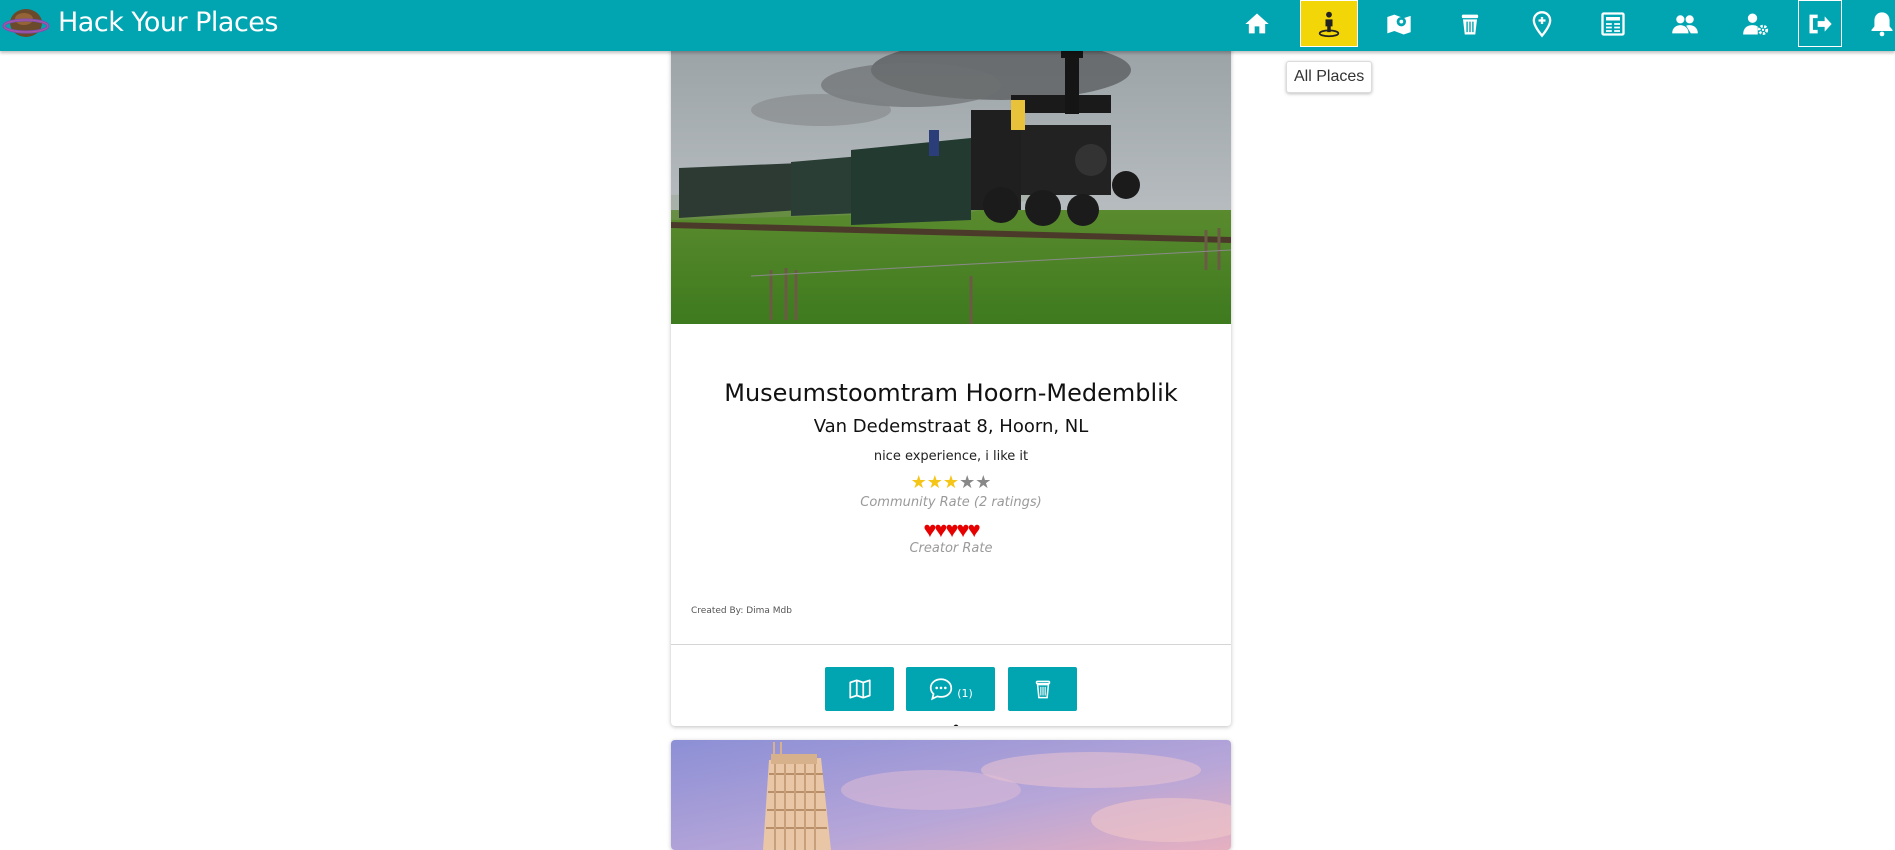  I want to click on nav-user-settings, so click(1756, 24).